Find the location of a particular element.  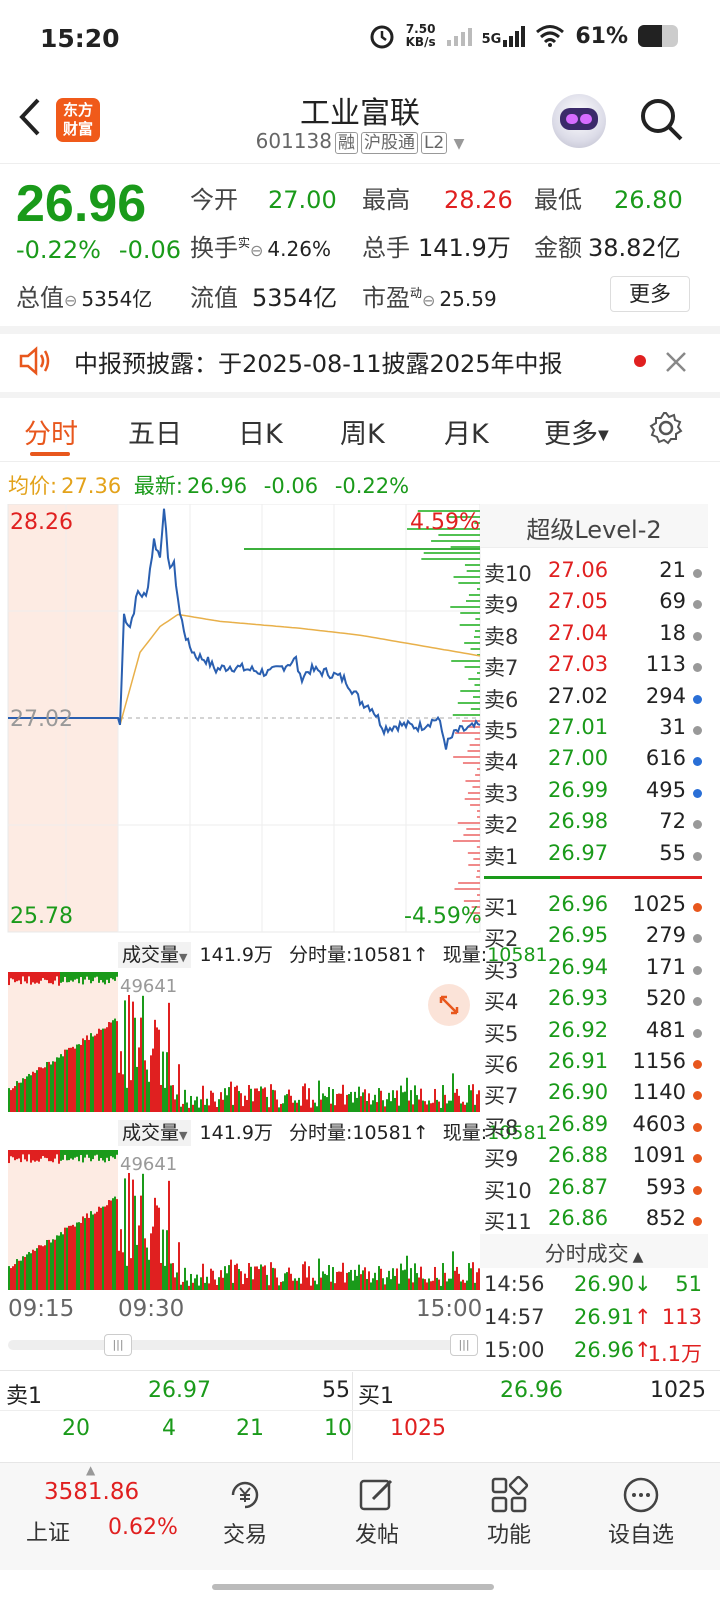

ask-row: 卖7 27.03 113 is located at coordinates (594, 667).